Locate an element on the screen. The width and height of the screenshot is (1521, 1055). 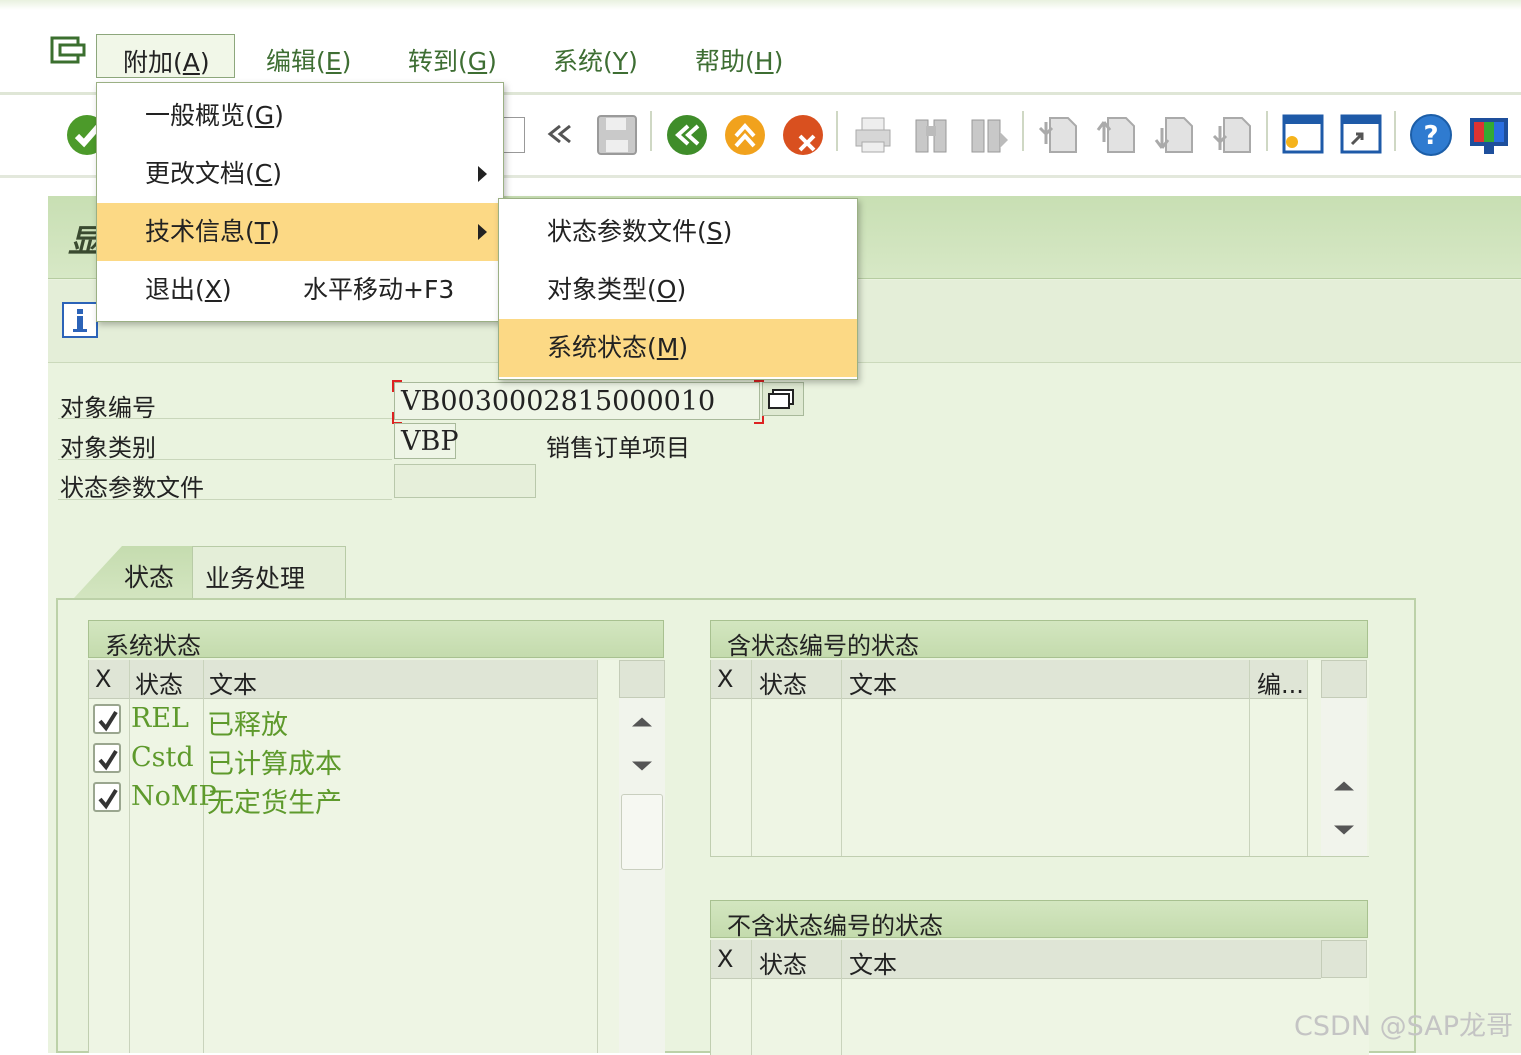
exit-icon is located at coordinates (745, 135).